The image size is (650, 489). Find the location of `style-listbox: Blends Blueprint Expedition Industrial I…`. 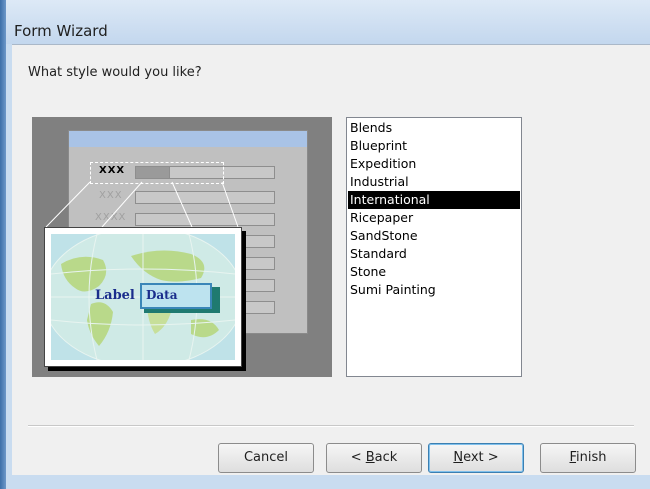

style-listbox: Blends Blueprint Expedition Industrial I… is located at coordinates (434, 247).